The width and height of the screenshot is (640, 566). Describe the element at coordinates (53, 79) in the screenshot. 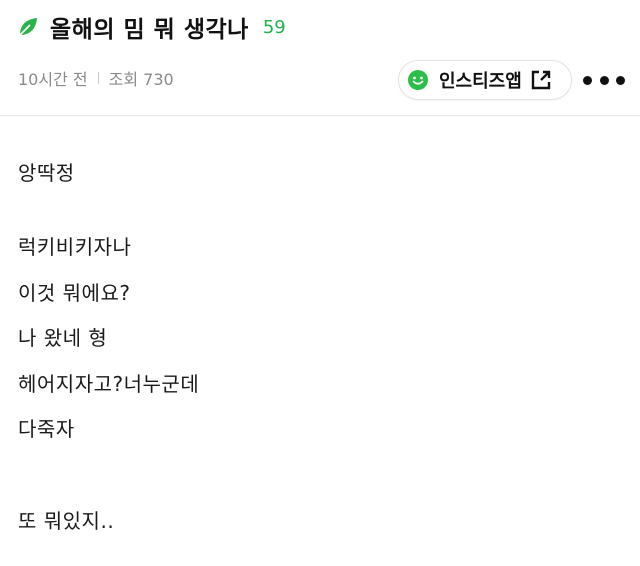

I see `post-time: 10시간 전` at that location.